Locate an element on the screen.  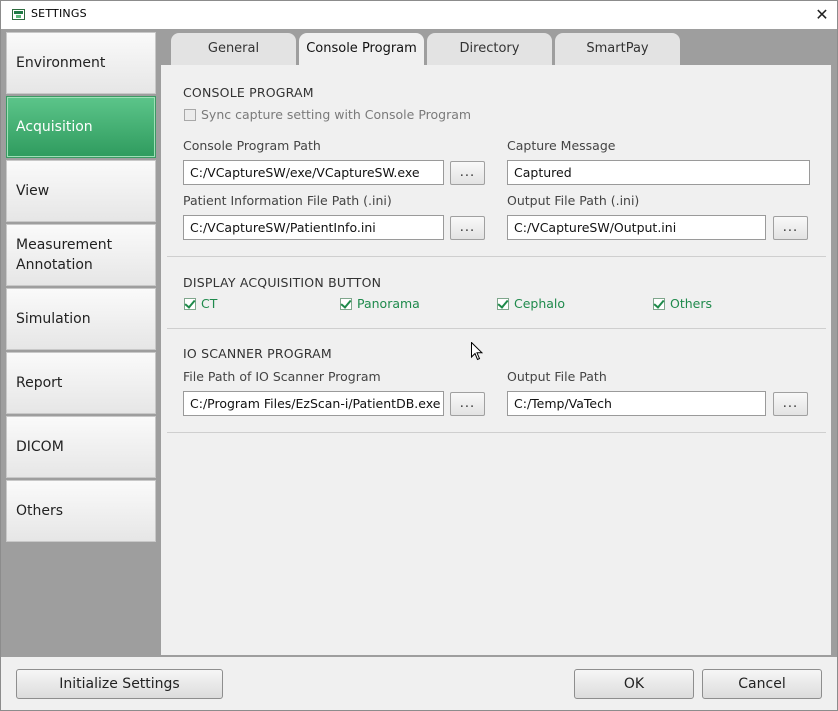
sidebar-item-acquisition: Acquisition is located at coordinates (81, 127).